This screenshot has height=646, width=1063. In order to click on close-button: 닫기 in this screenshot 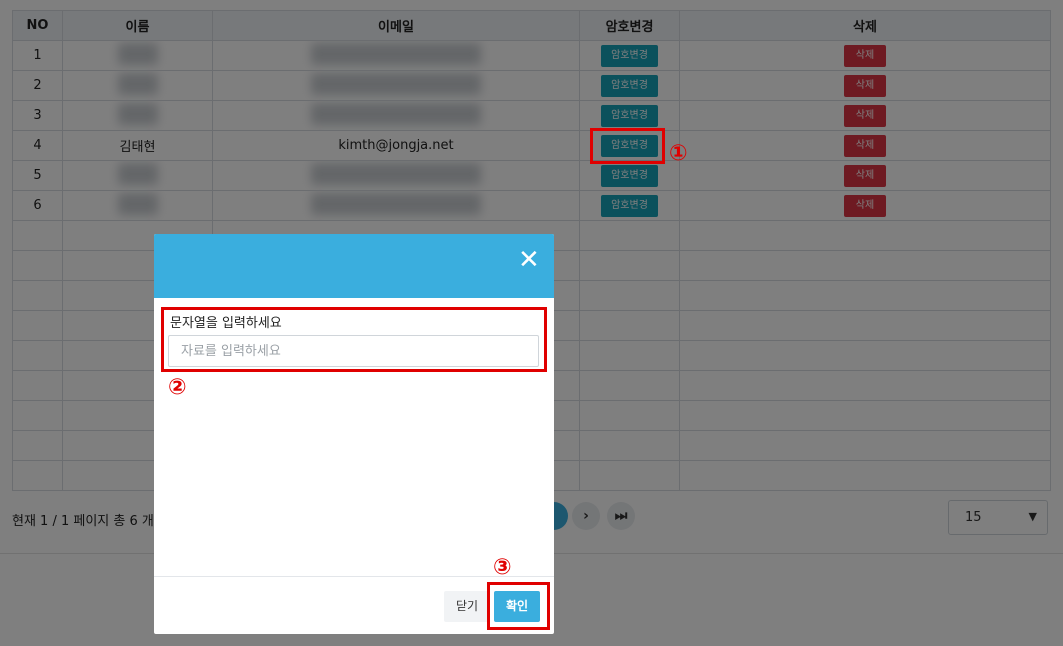, I will do `click(467, 606)`.